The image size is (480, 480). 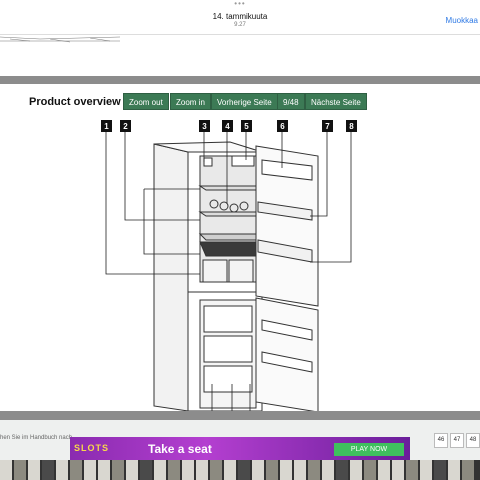 I want to click on svg-text: 7, so click(x=327, y=126).